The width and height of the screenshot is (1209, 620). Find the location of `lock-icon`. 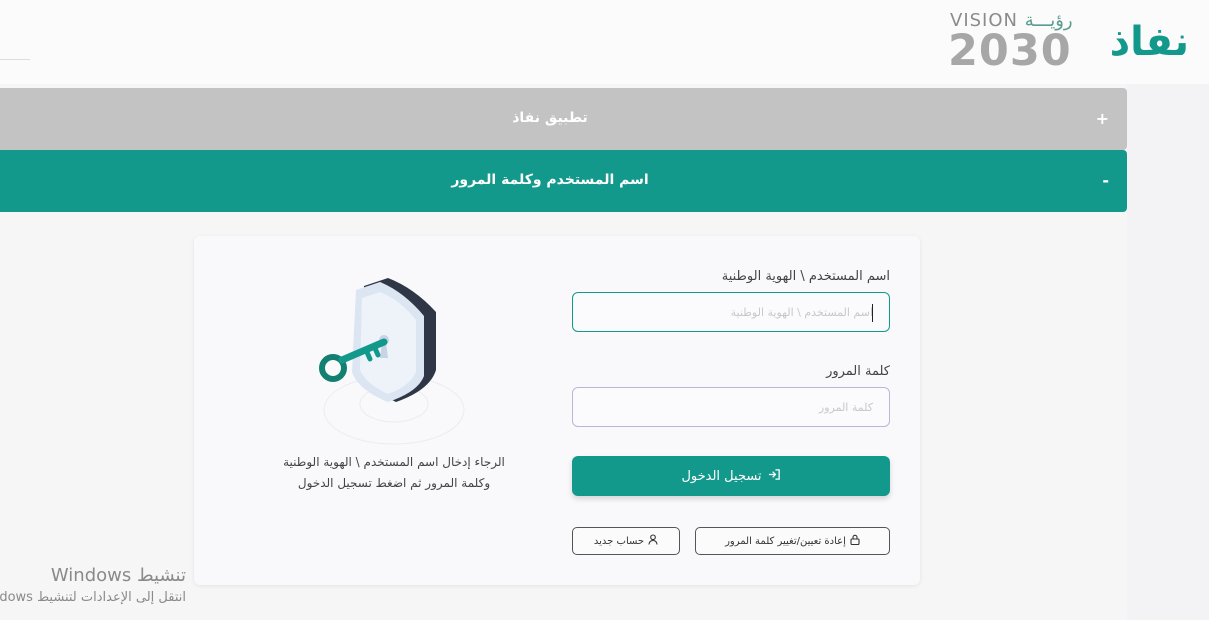

lock-icon is located at coordinates (855, 541).